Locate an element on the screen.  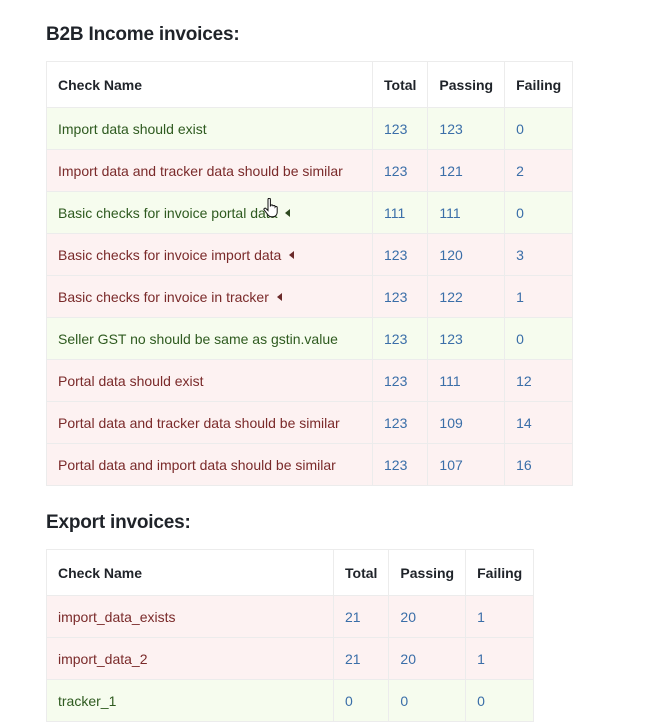
check-name-cell: import_data_2 is located at coordinates (190, 658).